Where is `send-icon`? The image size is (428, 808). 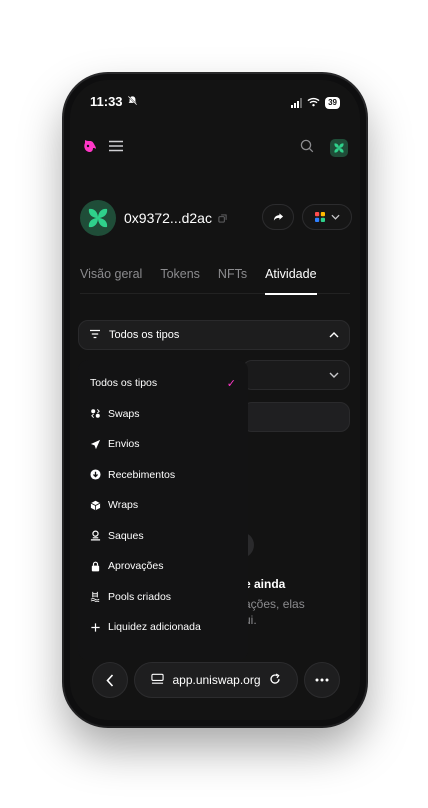 send-icon is located at coordinates (95, 444).